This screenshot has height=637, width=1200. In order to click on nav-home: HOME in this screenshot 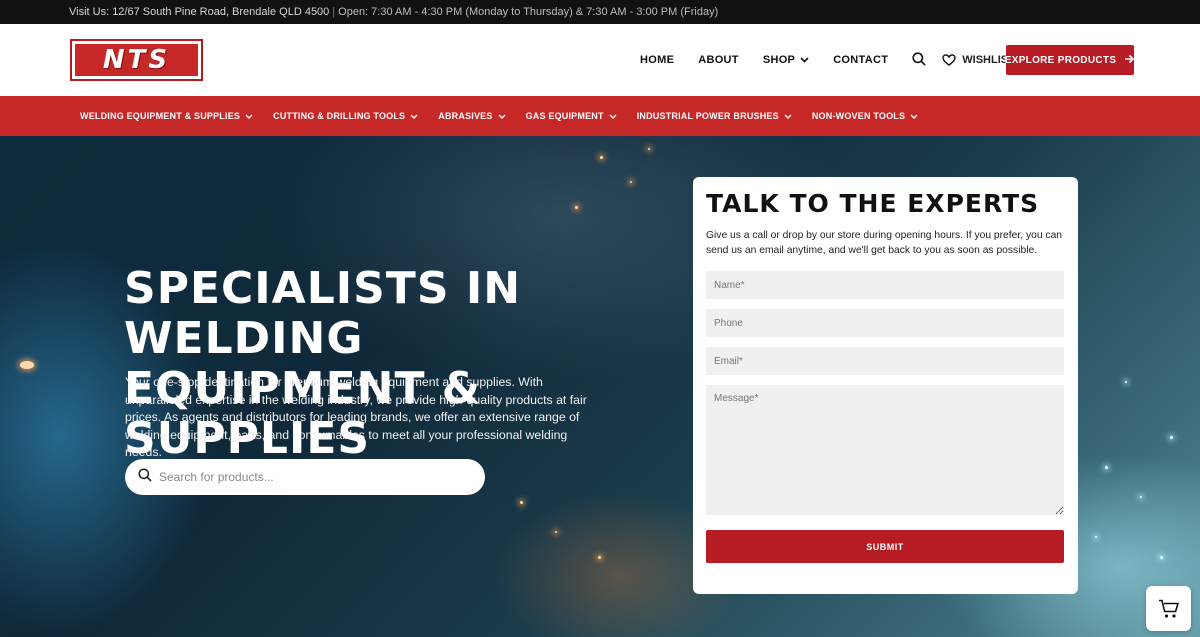, I will do `click(657, 60)`.